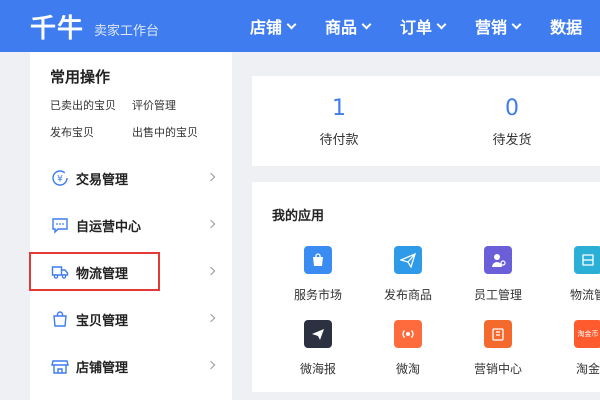 This screenshot has width=600, height=400. I want to click on app-employee-management: 员工管理, so click(498, 274).